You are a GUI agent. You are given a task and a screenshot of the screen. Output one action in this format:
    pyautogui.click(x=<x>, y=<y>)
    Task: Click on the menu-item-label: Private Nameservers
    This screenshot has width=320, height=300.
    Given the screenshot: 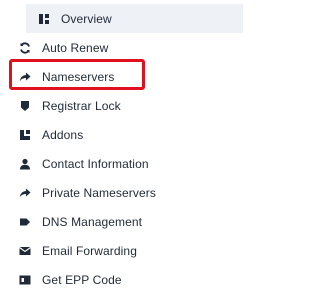 What is the action you would take?
    pyautogui.click(x=99, y=192)
    